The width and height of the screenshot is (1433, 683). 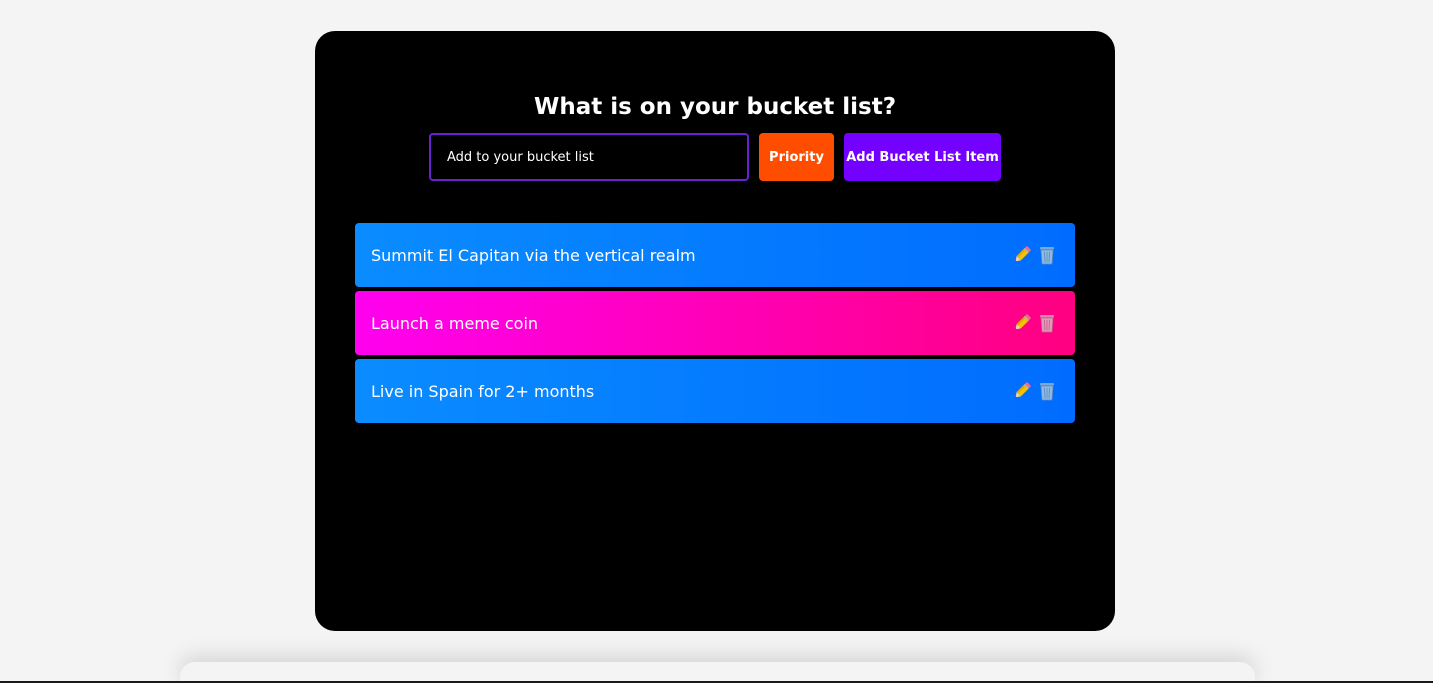 I want to click on bucket-list-item-label: Live in Spain for 2+ months, so click(x=482, y=391).